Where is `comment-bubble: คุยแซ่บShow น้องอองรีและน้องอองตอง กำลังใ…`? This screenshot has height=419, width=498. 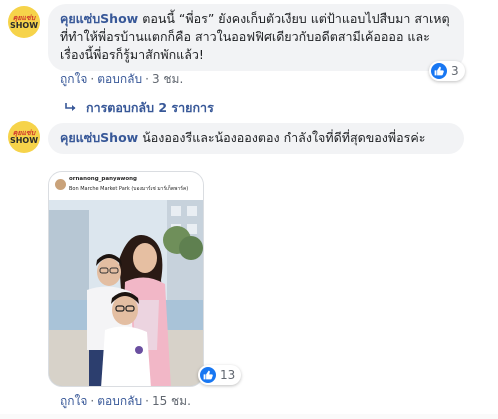
comment-bubble: คุยแซ่บShow น้องอองรีและน้องอองตอง กำลังใ… is located at coordinates (256, 138).